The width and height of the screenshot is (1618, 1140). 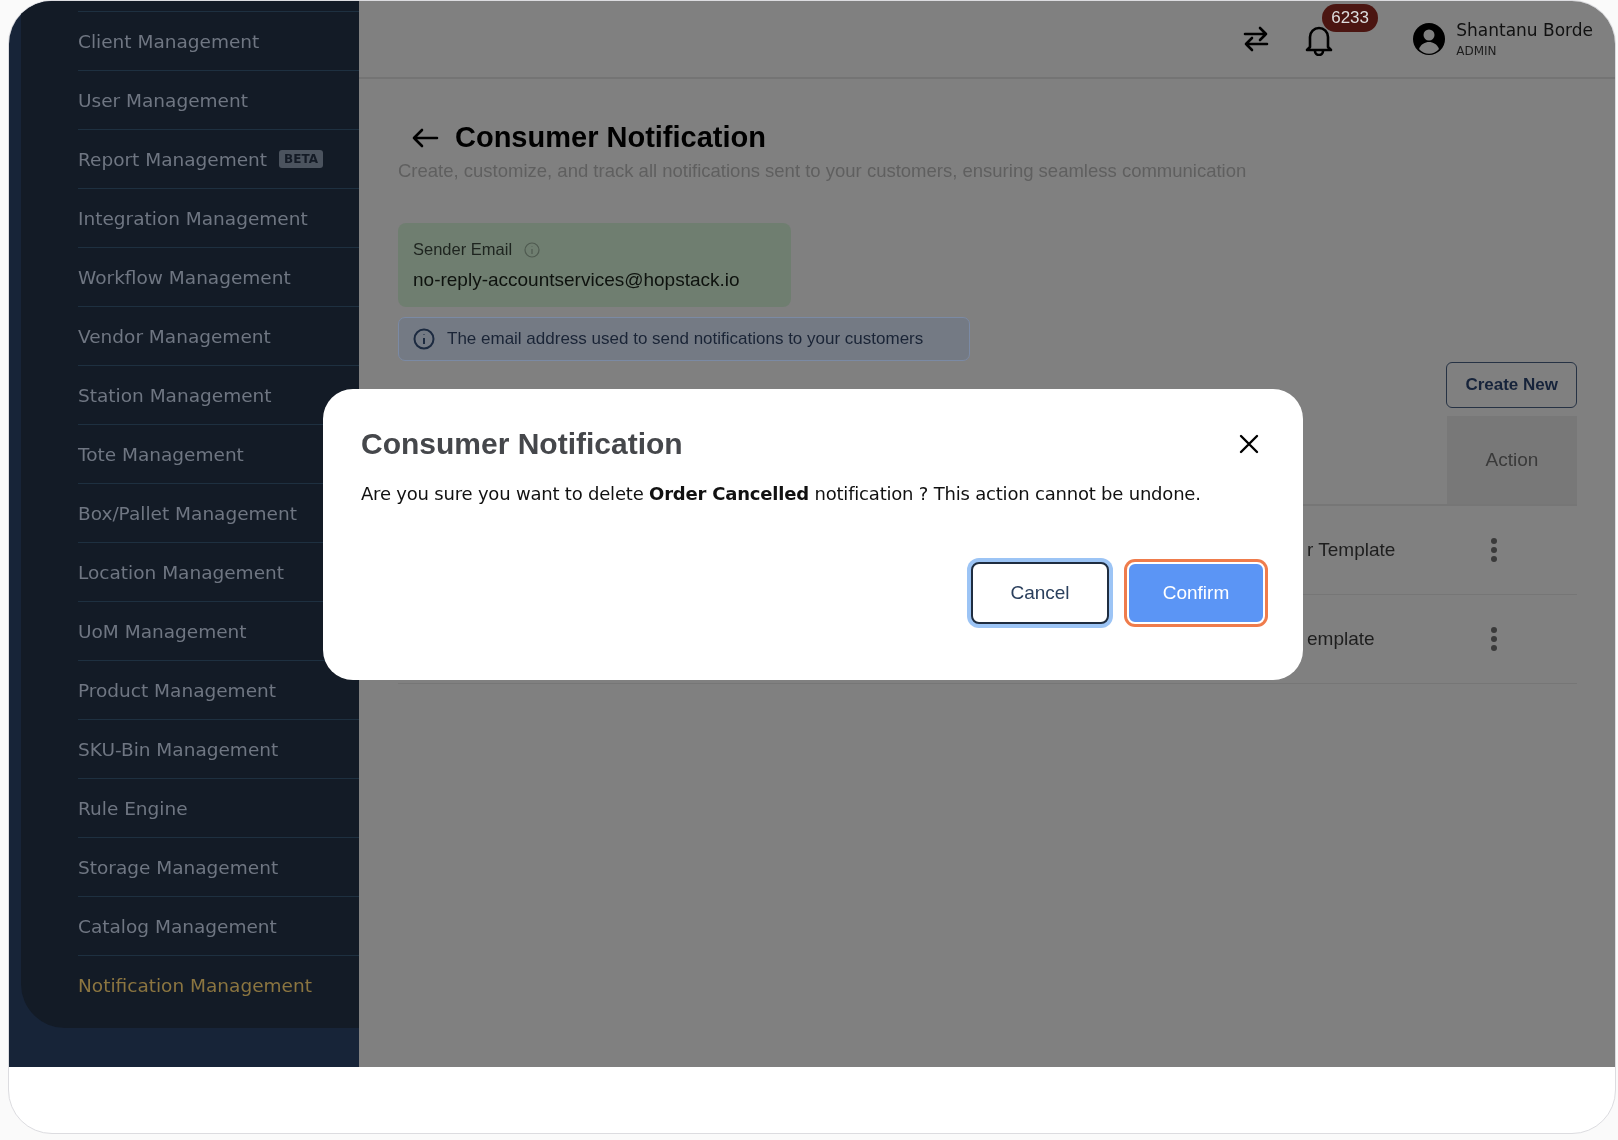 What do you see at coordinates (1511, 385) in the screenshot?
I see `create-new-button: Create New` at bounding box center [1511, 385].